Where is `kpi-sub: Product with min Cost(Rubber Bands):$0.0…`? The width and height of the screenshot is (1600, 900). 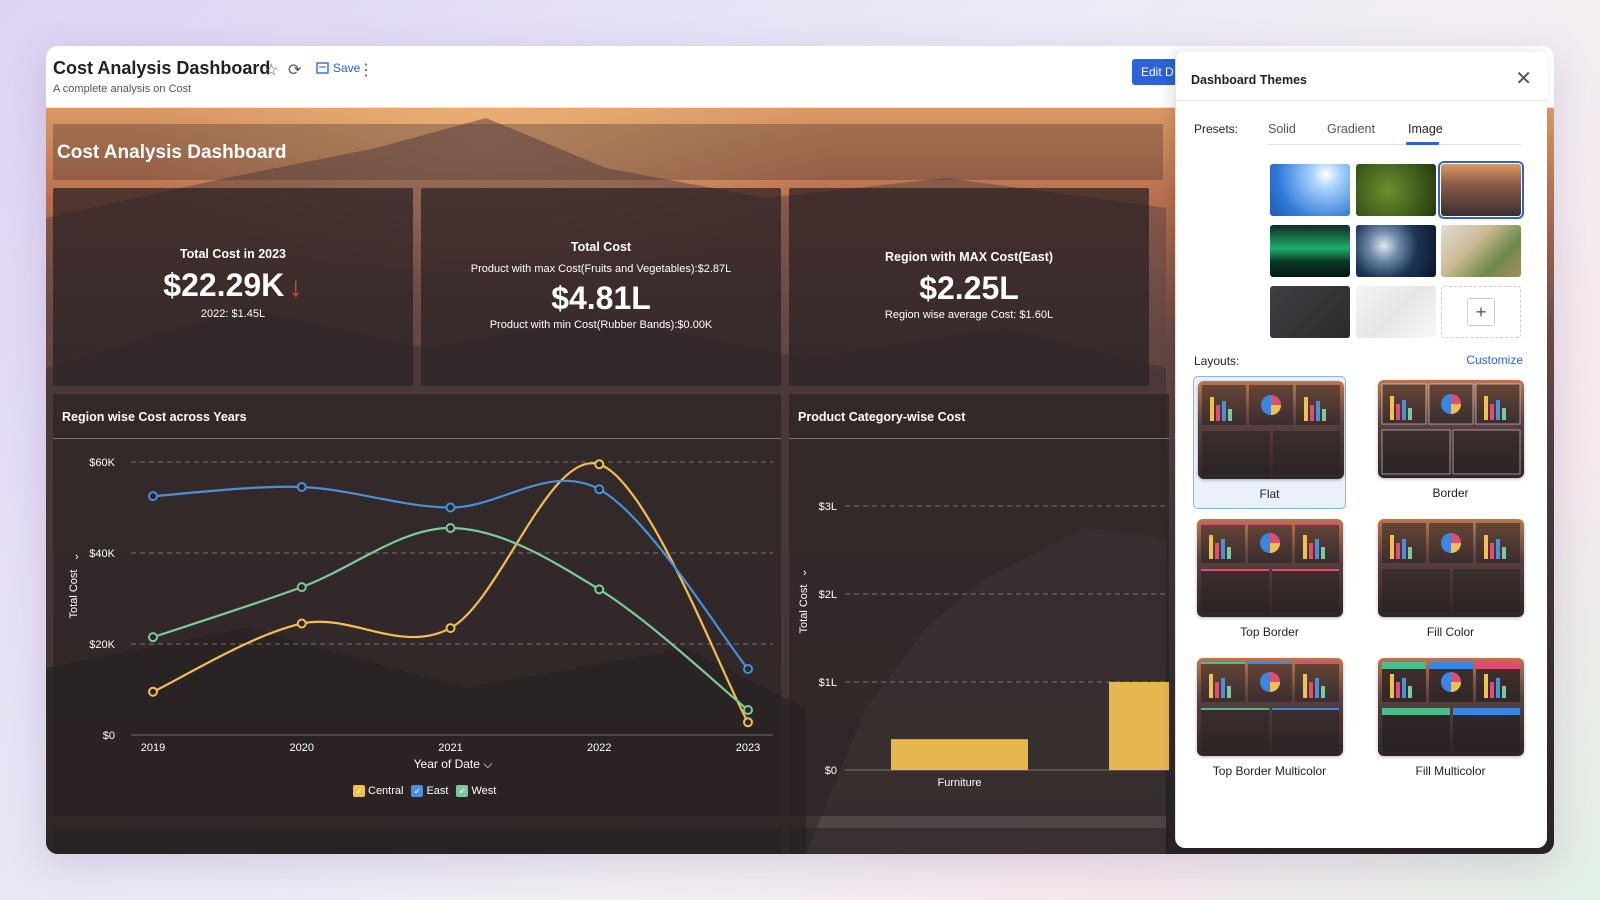 kpi-sub: Product with min Cost(Rubber Bands):$0.0… is located at coordinates (601, 325).